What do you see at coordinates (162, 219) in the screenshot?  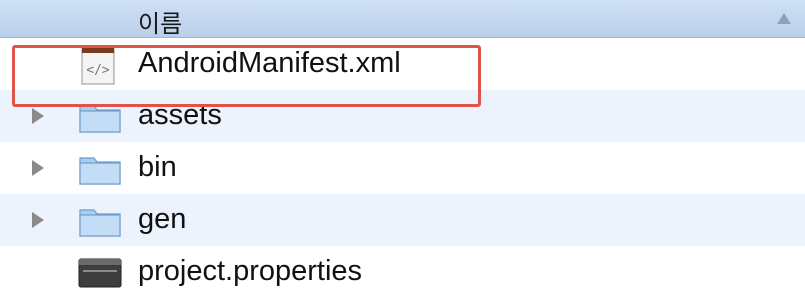 I see `folder-name: gen` at bounding box center [162, 219].